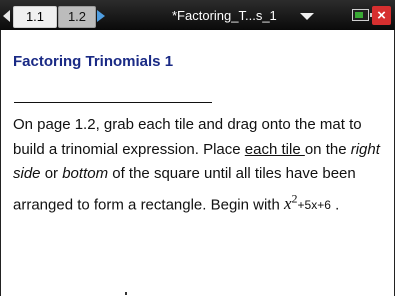 This screenshot has width=395, height=296. What do you see at coordinates (335, 205) in the screenshot?
I see `instructions-end: .` at bounding box center [335, 205].